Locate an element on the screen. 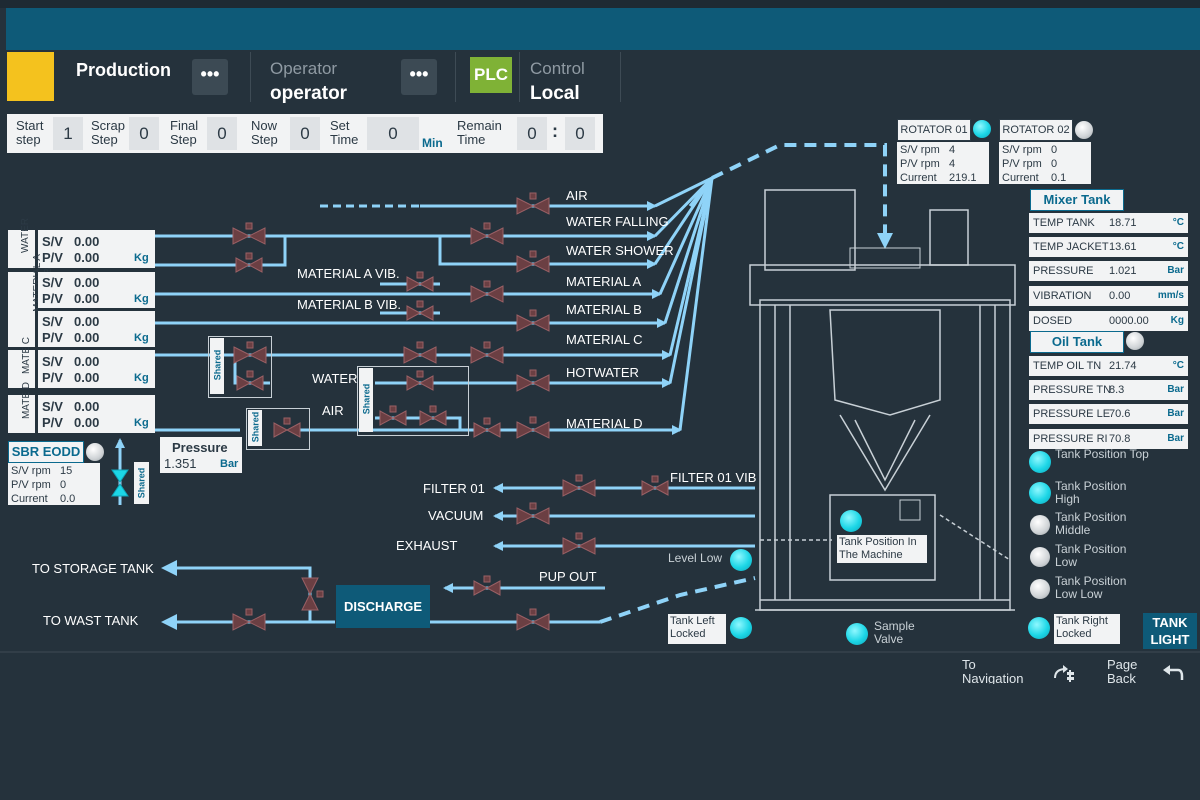  mate-d-side-label: MATE D is located at coordinates (21, 407).